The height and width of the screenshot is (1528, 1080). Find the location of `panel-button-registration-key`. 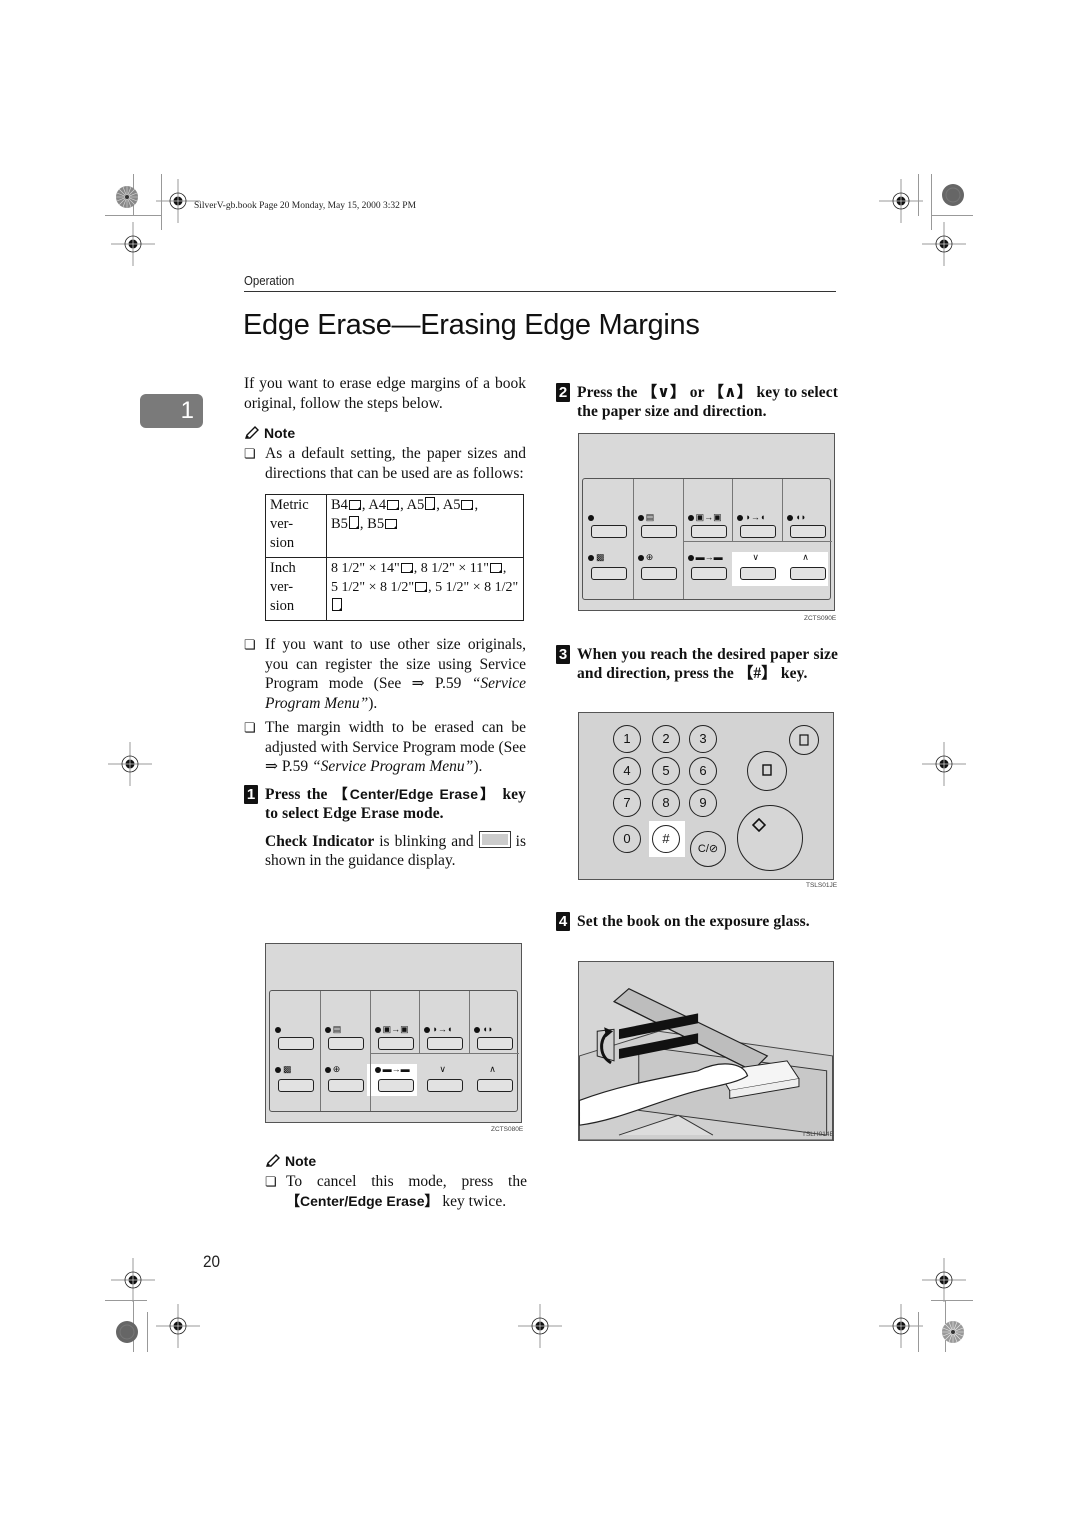

panel-button-registration-key is located at coordinates (345, 1085).